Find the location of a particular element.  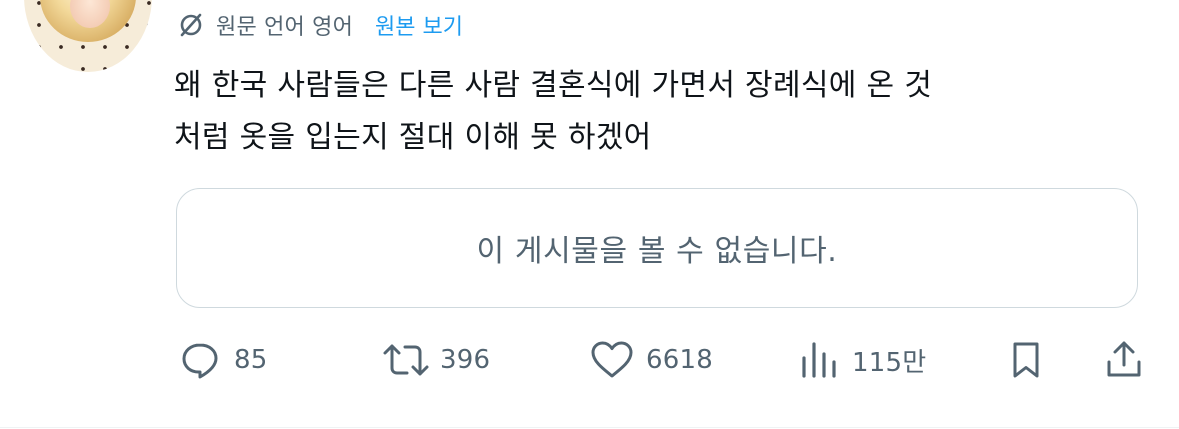

bookmark-button is located at coordinates (1026, 360).